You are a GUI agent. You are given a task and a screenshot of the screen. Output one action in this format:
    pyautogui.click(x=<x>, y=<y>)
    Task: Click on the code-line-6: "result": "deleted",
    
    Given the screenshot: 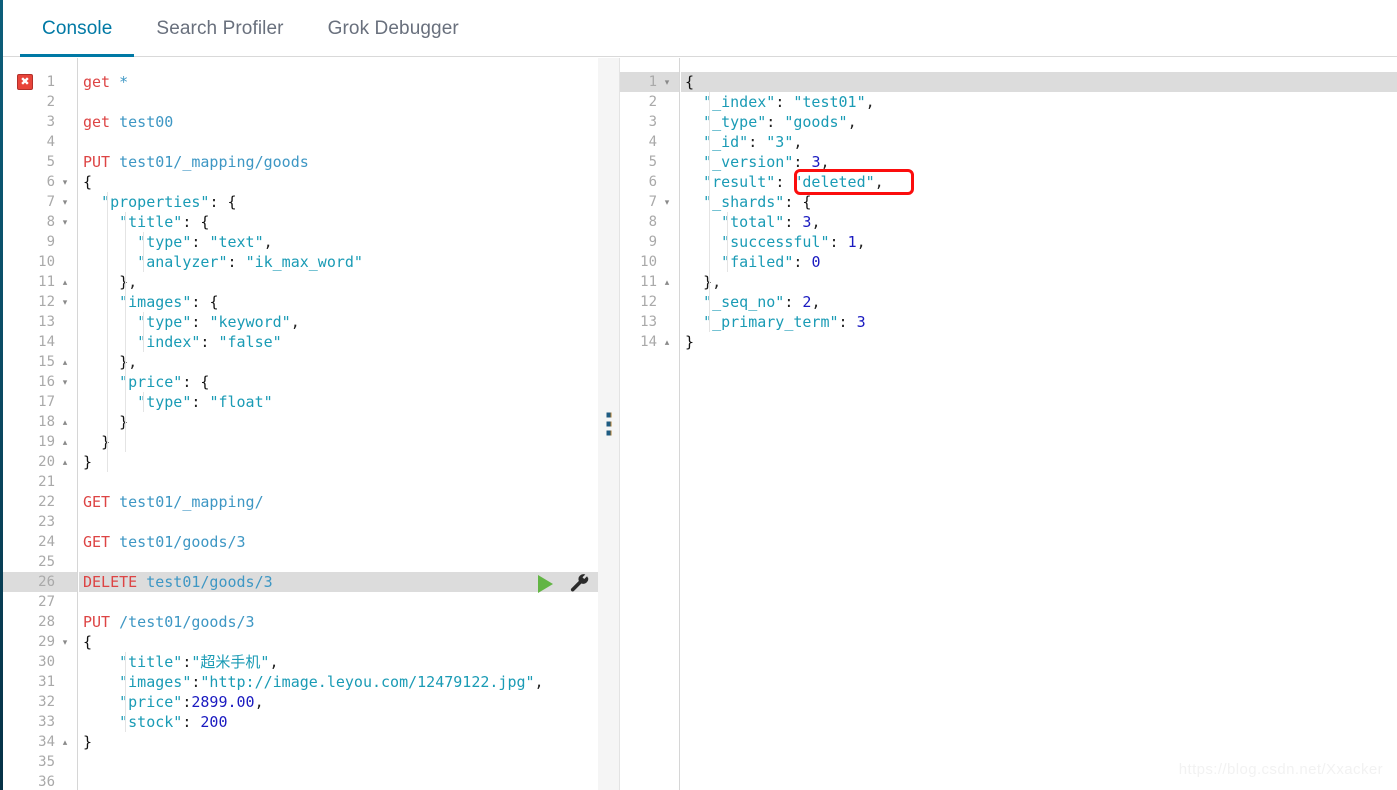 What is the action you would take?
    pyautogui.click(x=1039, y=182)
    